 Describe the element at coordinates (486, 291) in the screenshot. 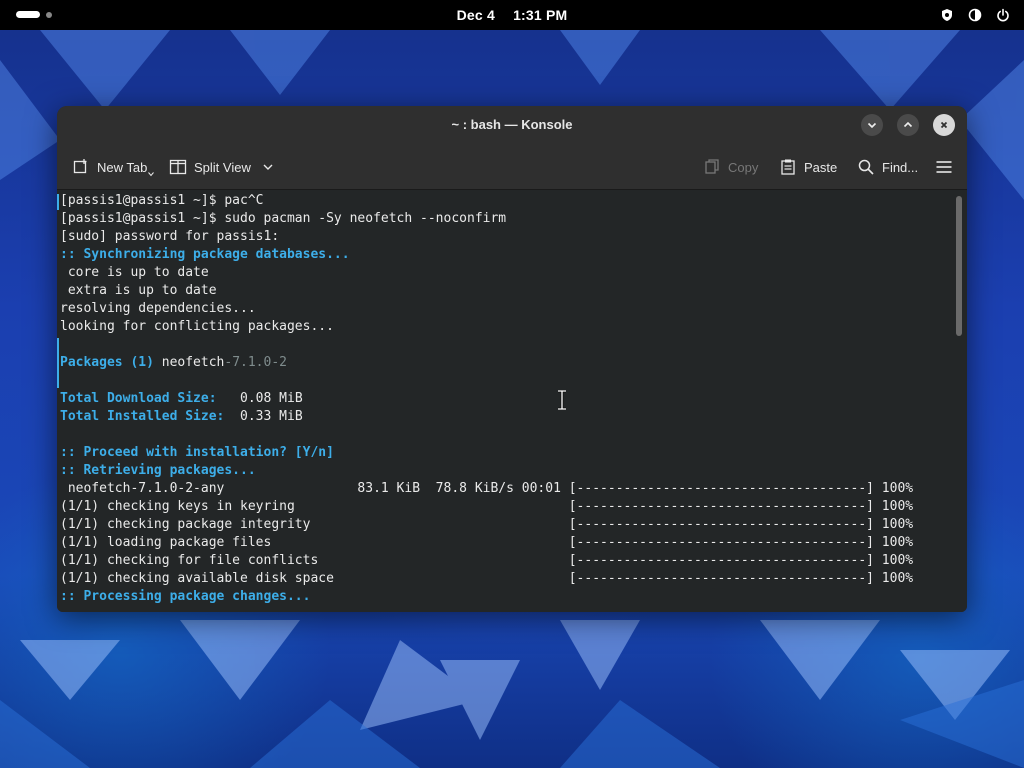

I see `terminal-line: extra is up to date` at that location.